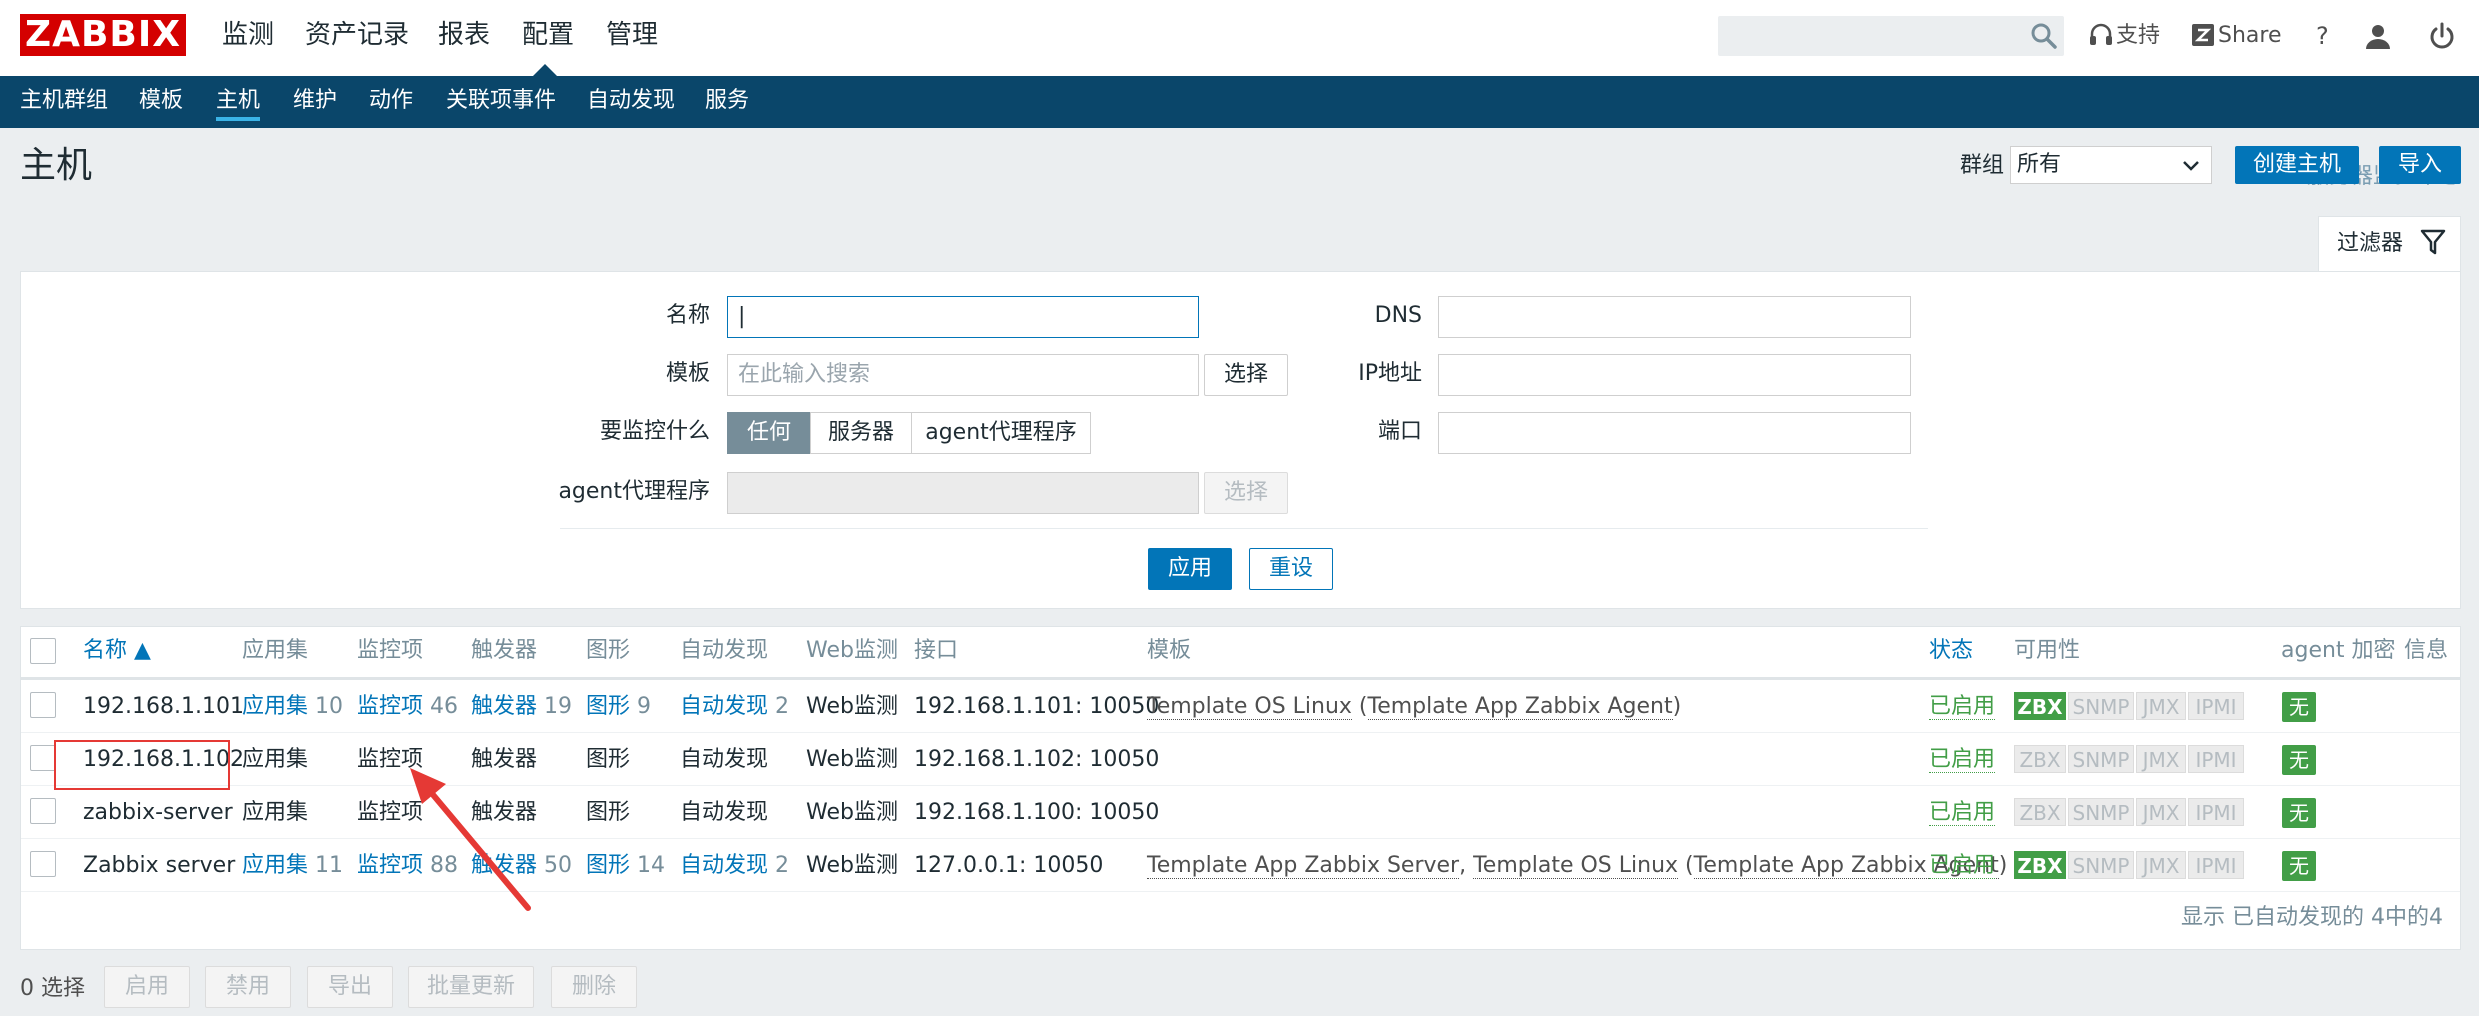  Describe the element at coordinates (2370, 243) in the screenshot. I see `filter-tab-label: 过滤器` at that location.